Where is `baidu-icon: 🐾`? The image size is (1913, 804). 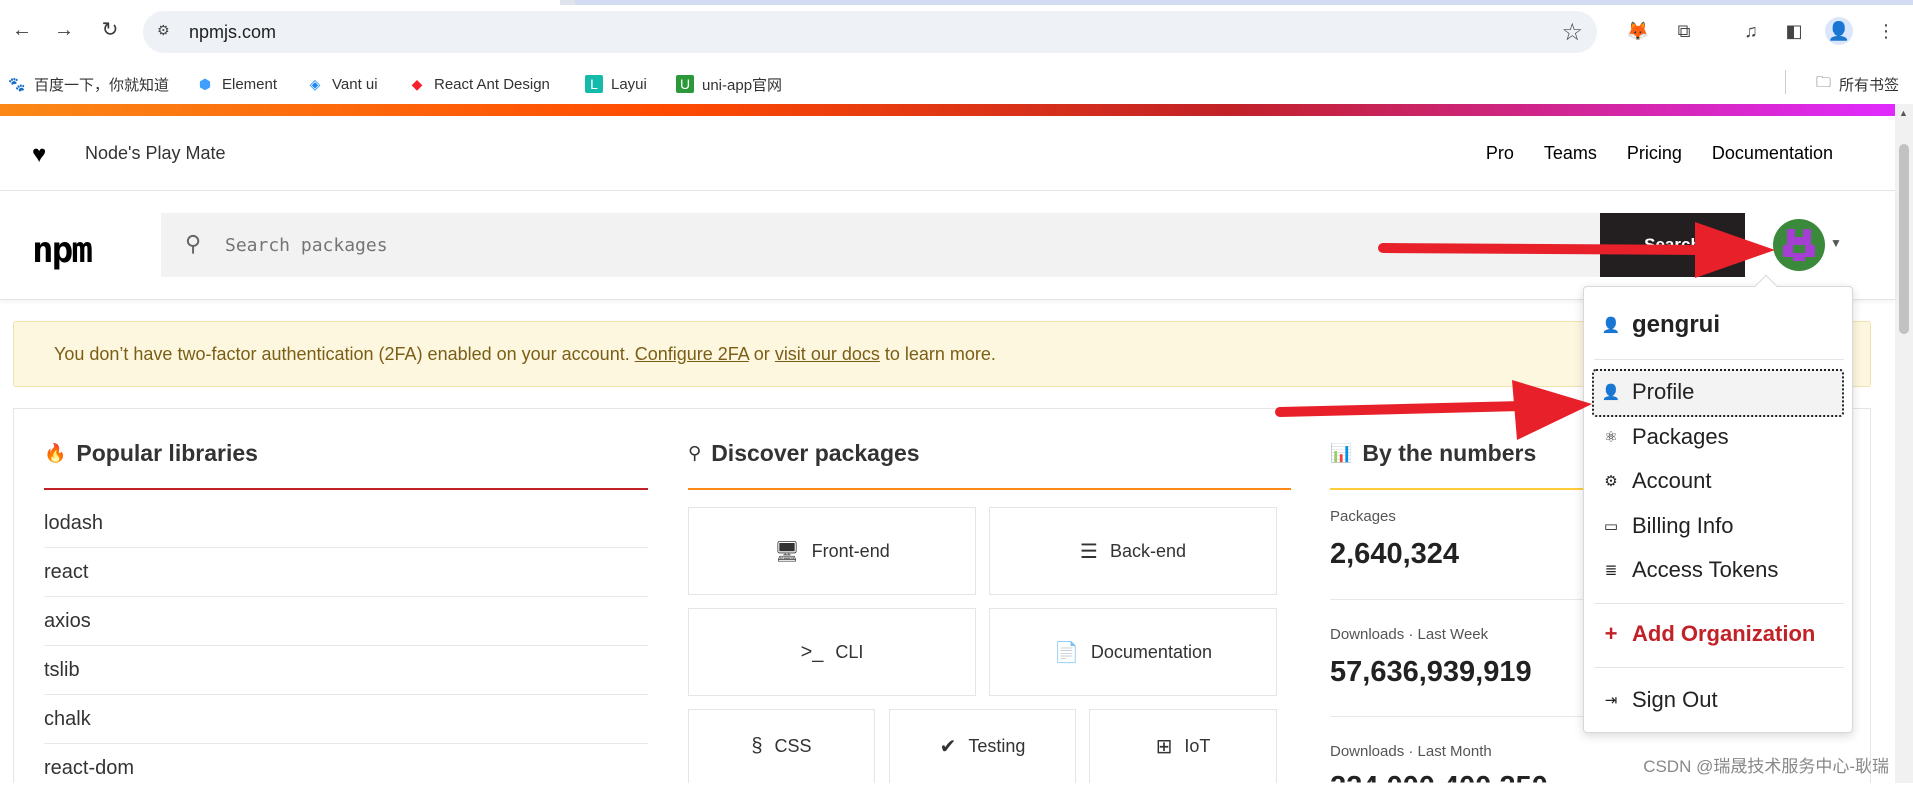
baidu-icon: 🐾 is located at coordinates (17, 84).